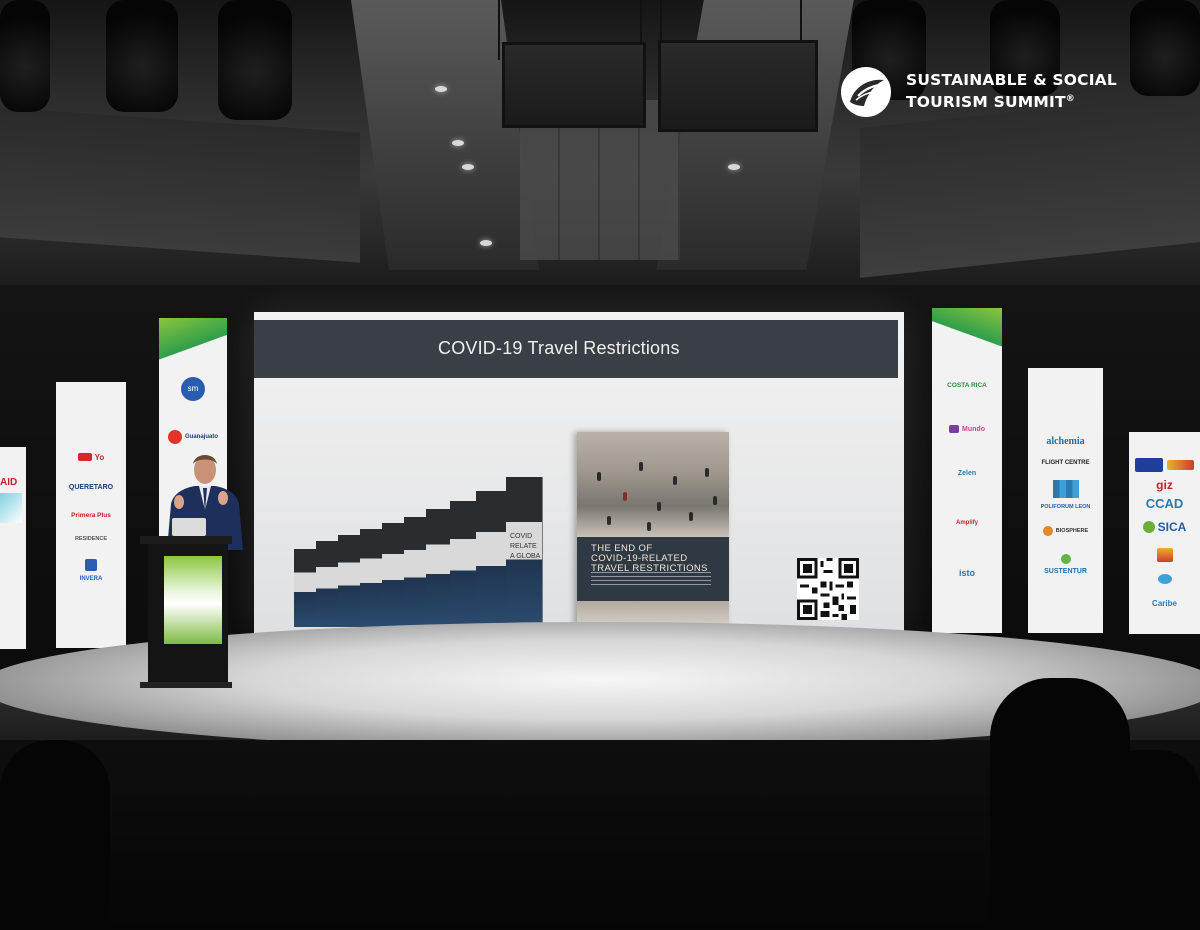 The height and width of the screenshot is (930, 1200). I want to click on brand-logo: SUSTAINABLE & SOCIAL TOURISM SUMMIT®, so click(978, 92).